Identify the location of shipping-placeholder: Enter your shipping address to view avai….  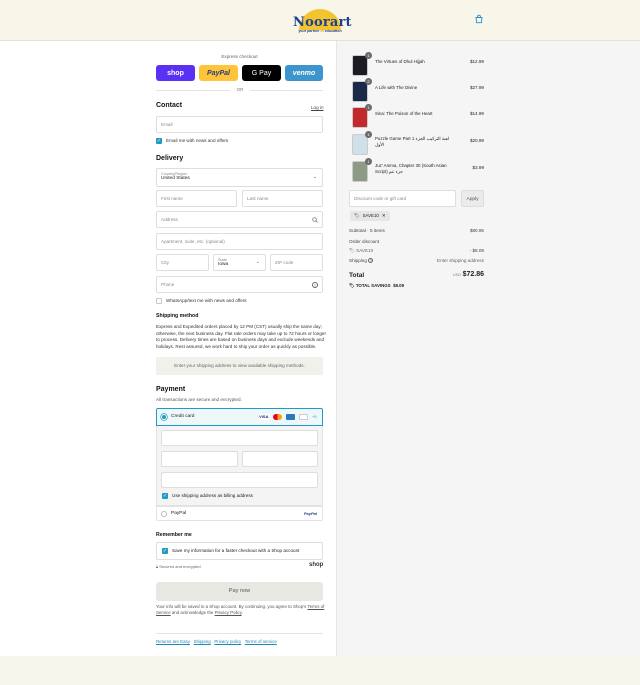
(239, 366).